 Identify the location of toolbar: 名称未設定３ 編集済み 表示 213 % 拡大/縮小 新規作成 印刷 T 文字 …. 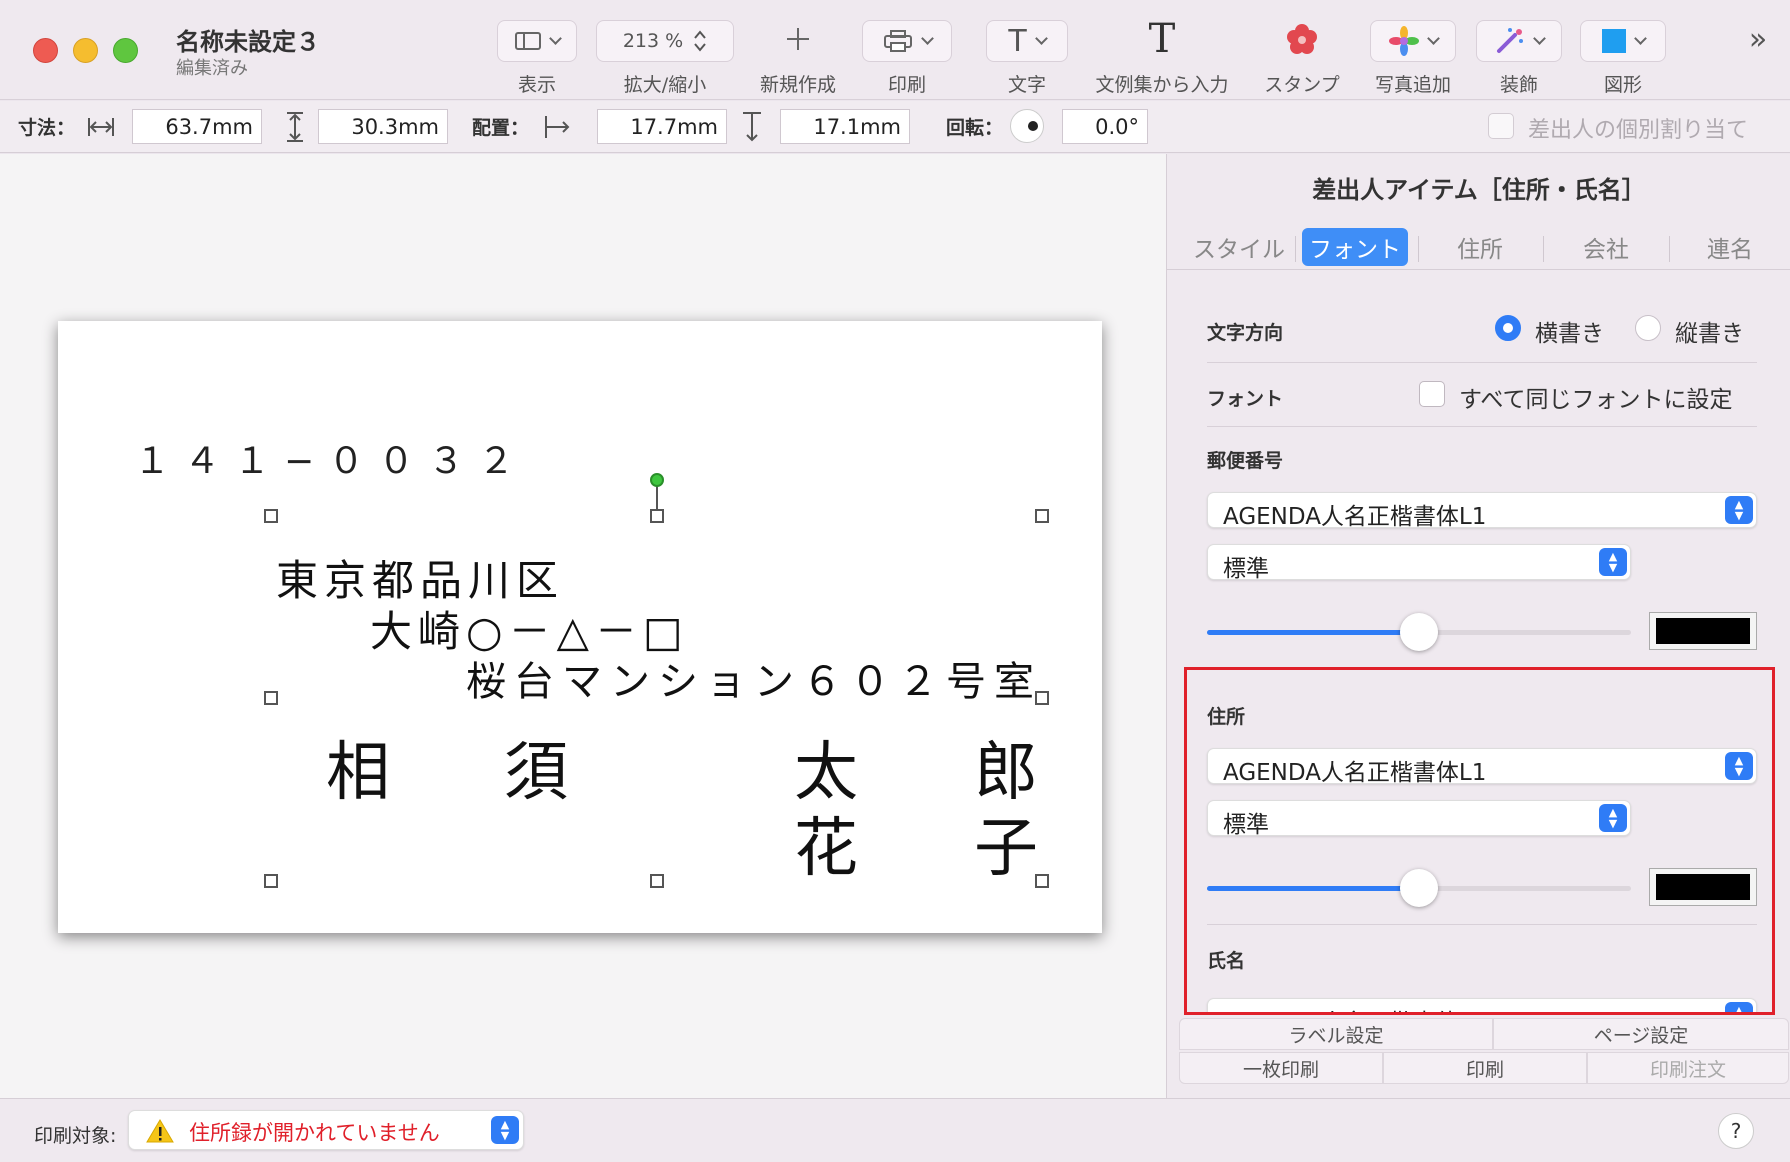
(895, 50).